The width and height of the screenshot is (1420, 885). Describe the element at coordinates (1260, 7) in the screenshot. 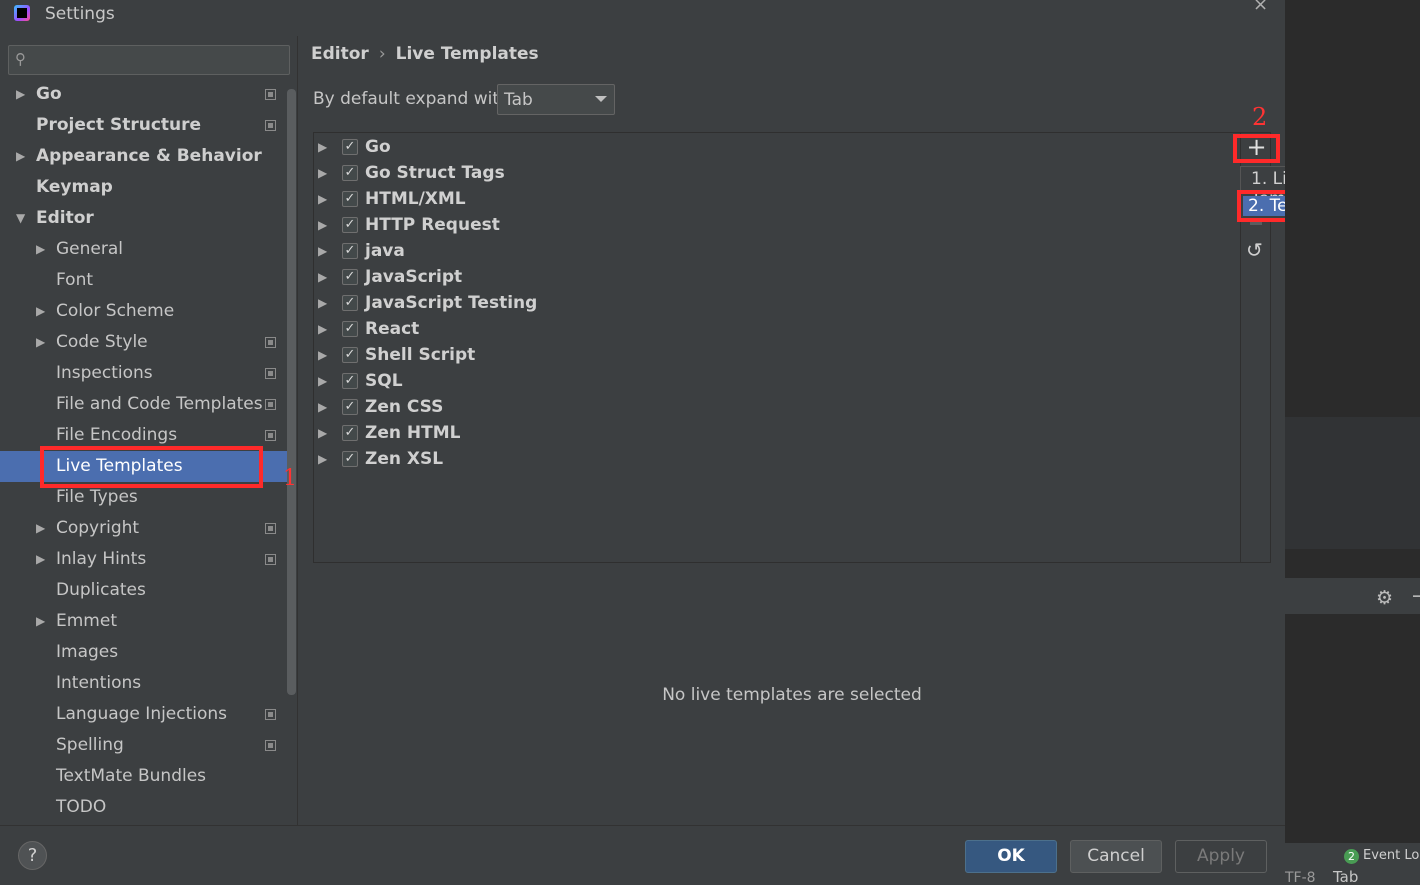

I see `close-icon: ×` at that location.